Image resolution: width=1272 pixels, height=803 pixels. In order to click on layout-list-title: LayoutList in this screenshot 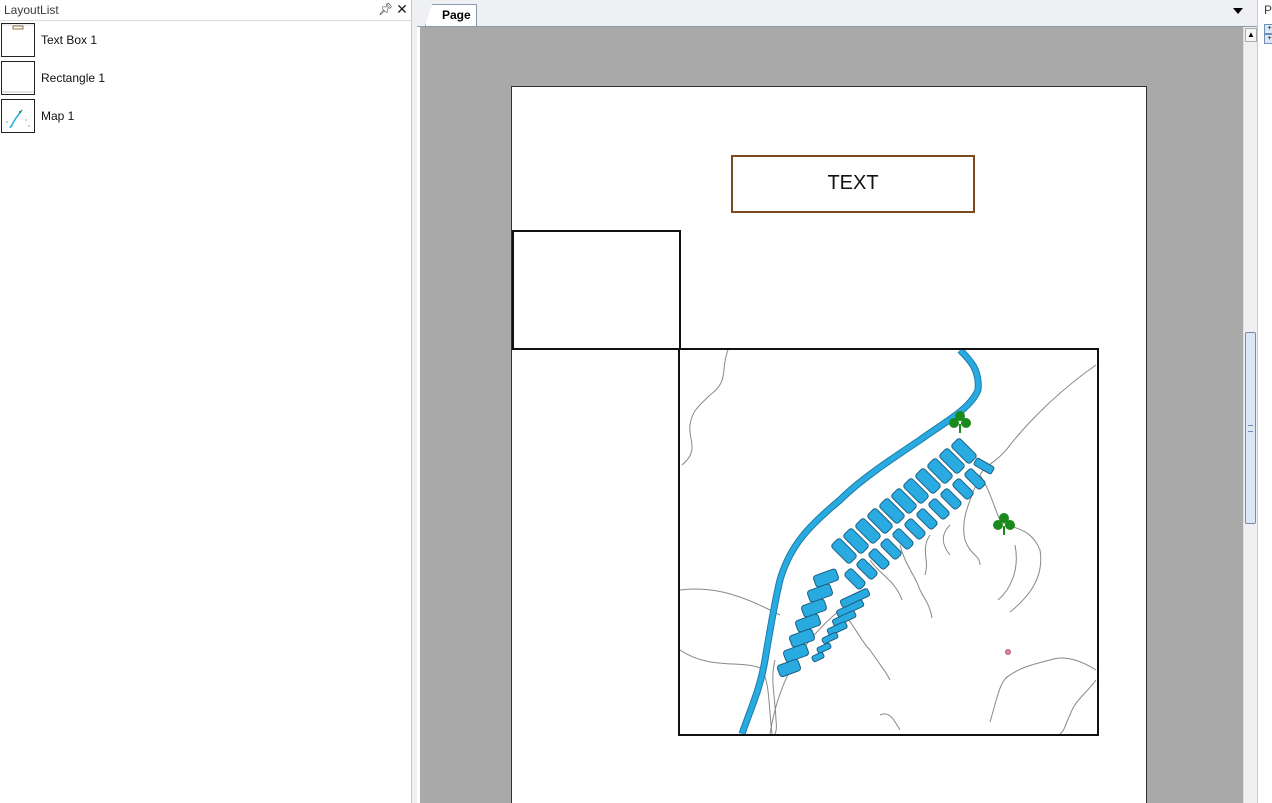, I will do `click(31, 10)`.